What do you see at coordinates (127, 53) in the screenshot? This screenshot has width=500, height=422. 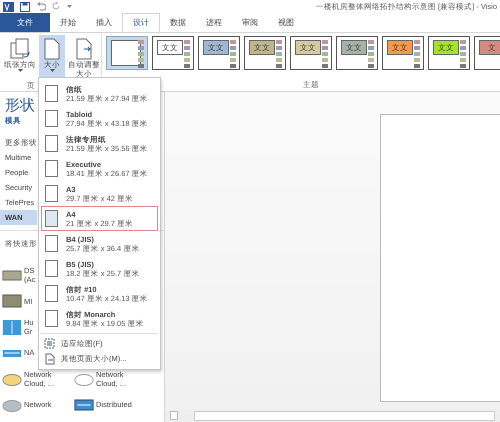 I see `theme-thumbnail` at bounding box center [127, 53].